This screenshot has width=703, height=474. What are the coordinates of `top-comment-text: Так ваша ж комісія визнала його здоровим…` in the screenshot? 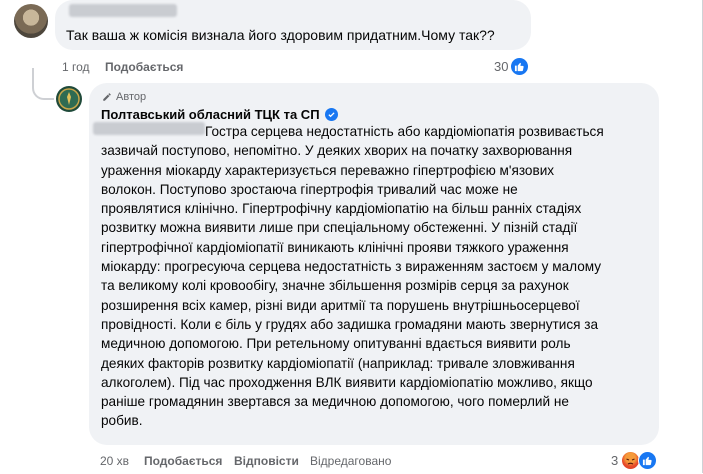 It's located at (280, 35).